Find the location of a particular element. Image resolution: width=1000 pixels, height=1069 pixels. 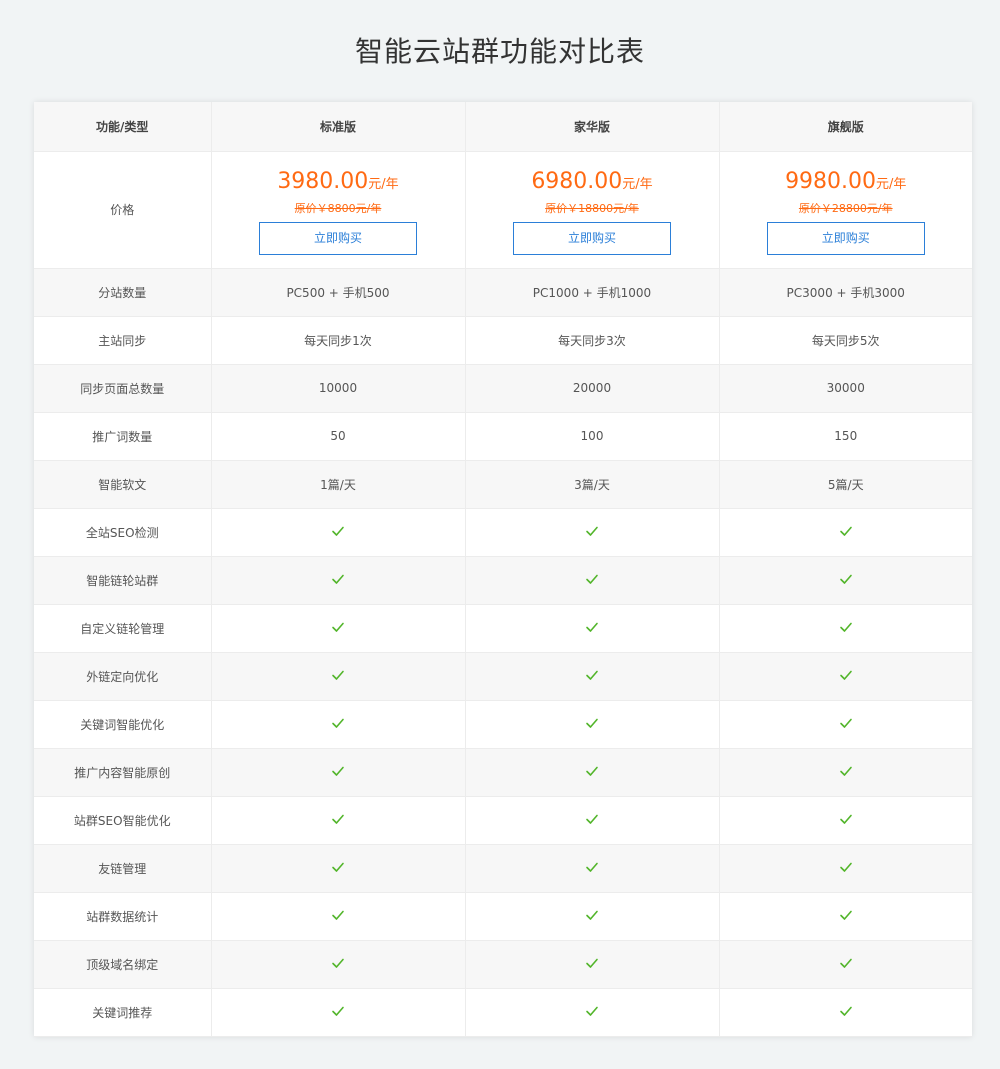

price-original: 原价￥28800元/年 is located at coordinates (845, 208).